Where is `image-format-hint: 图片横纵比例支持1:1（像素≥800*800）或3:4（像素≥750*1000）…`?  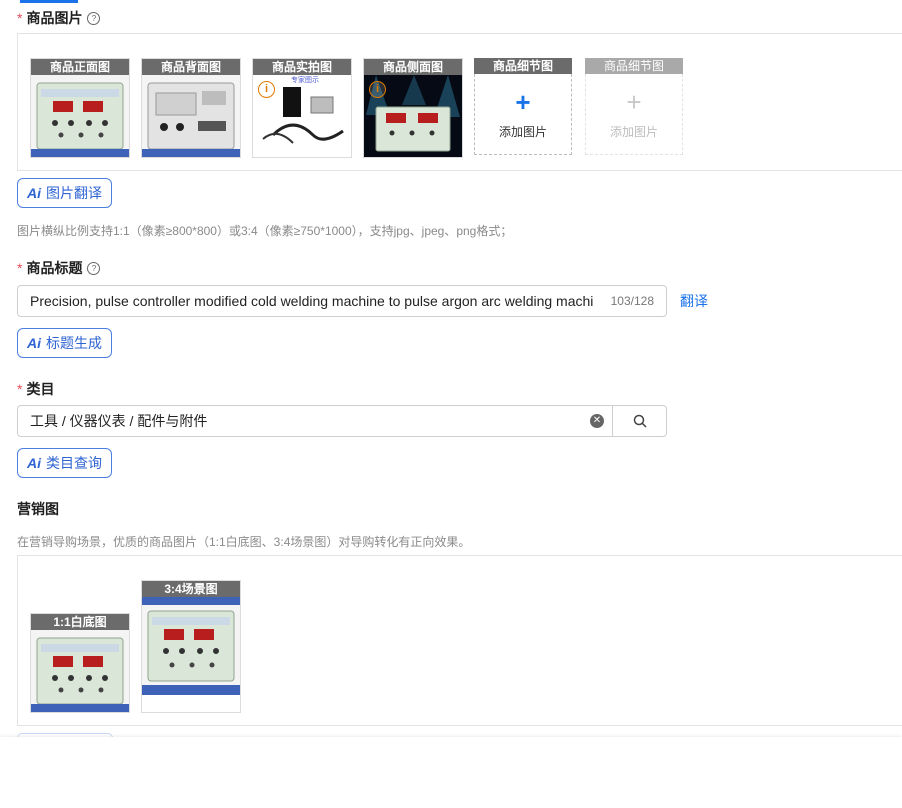
image-format-hint: 图片横纵比例支持1:1（像素≥800*800）或3:4（像素≥750*1000）… is located at coordinates (265, 231).